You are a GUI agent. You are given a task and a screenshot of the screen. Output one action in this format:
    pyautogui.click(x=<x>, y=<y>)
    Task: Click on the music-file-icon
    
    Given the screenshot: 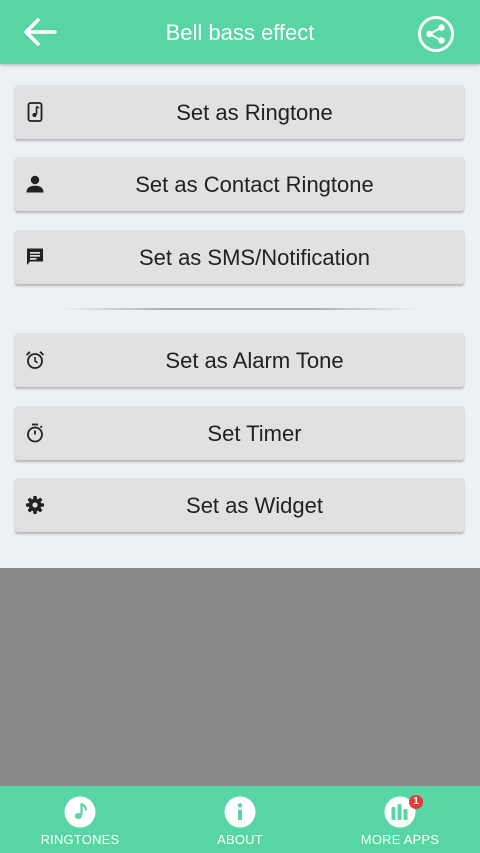 What is the action you would take?
    pyautogui.click(x=35, y=112)
    